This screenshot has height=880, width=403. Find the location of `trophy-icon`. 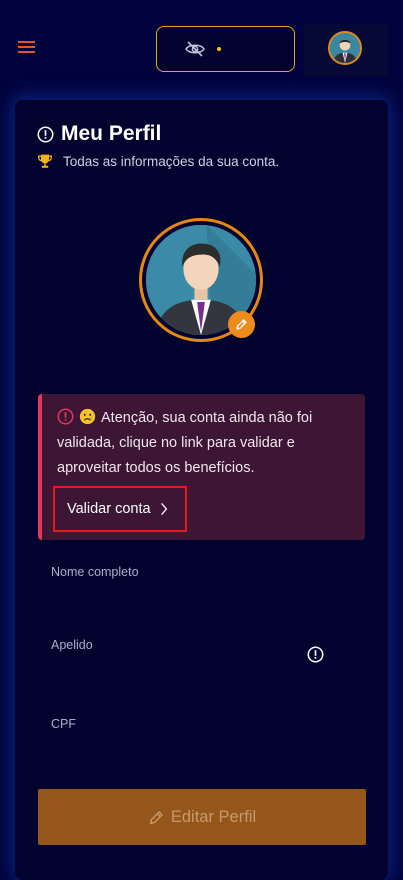

trophy-icon is located at coordinates (45, 161).